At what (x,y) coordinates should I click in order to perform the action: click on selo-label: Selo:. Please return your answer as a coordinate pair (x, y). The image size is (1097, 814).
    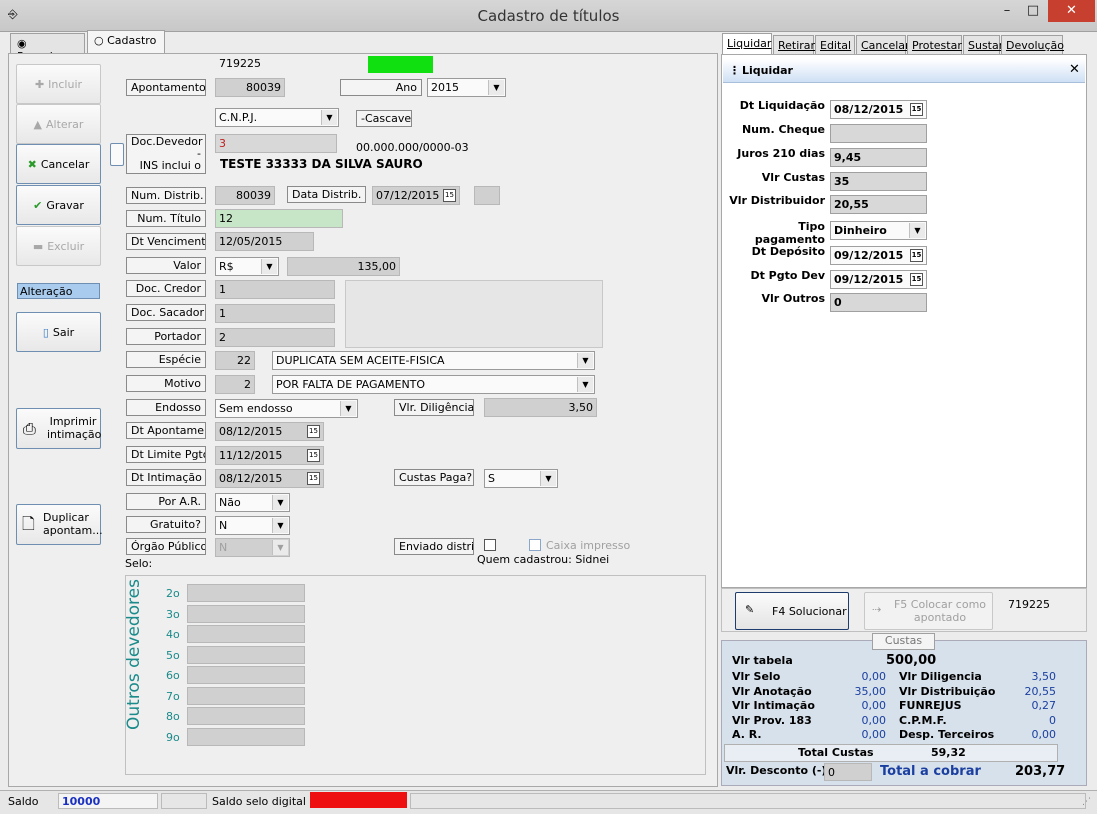
    Looking at the image, I should click on (139, 563).